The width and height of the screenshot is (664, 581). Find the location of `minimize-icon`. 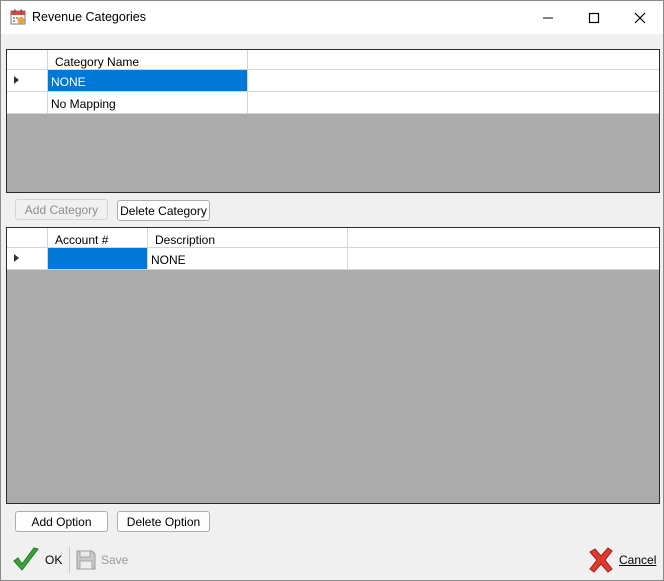

minimize-icon is located at coordinates (548, 17).